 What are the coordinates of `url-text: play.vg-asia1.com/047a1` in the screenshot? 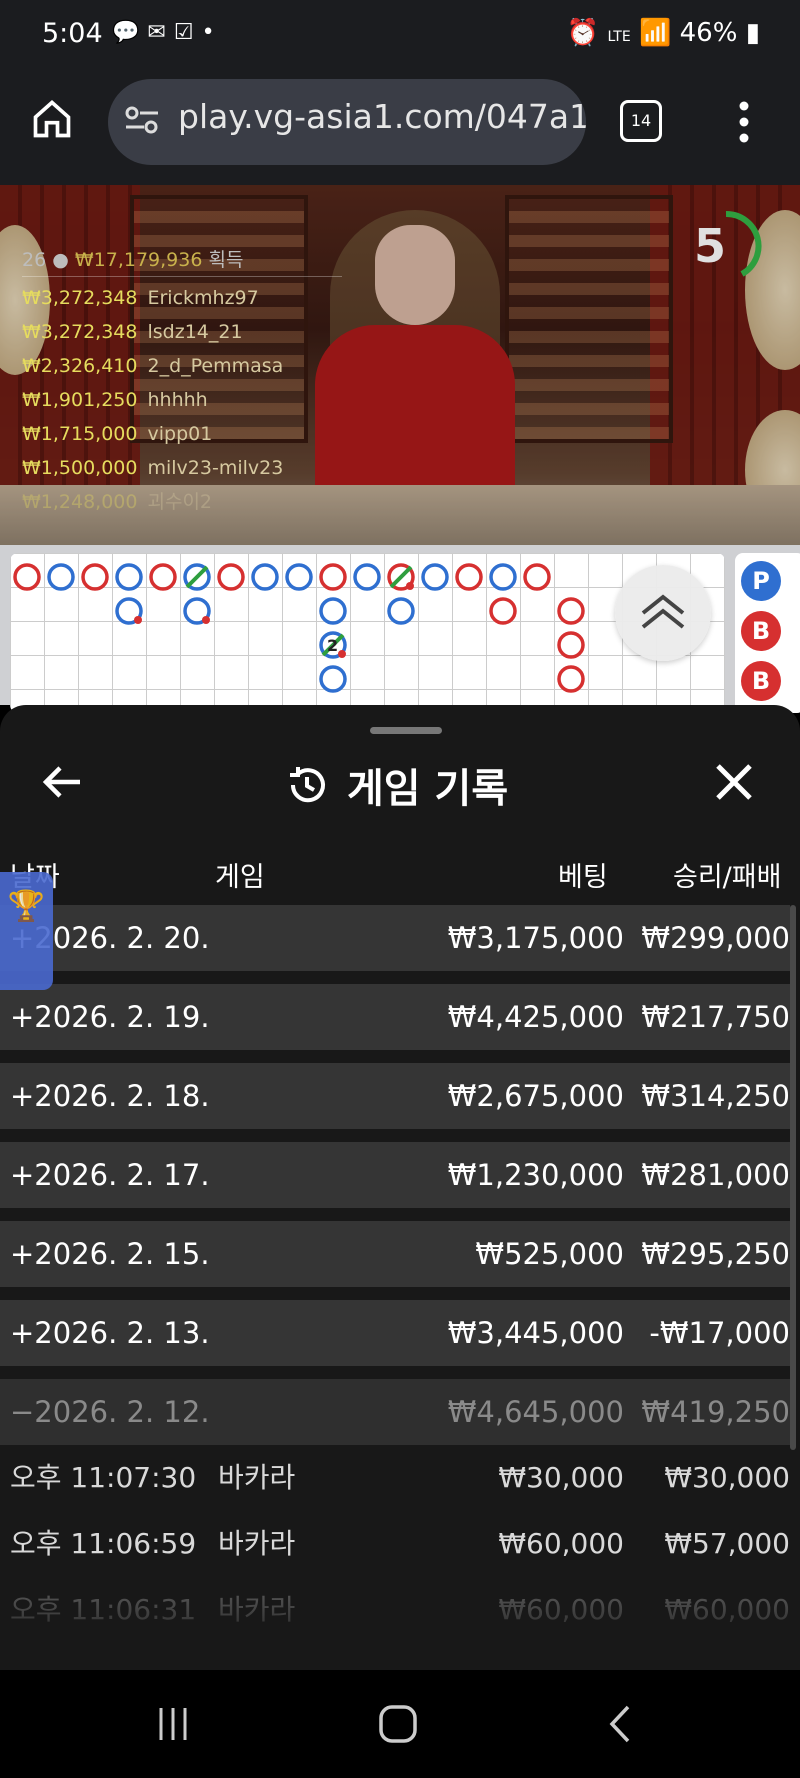 It's located at (382, 116).